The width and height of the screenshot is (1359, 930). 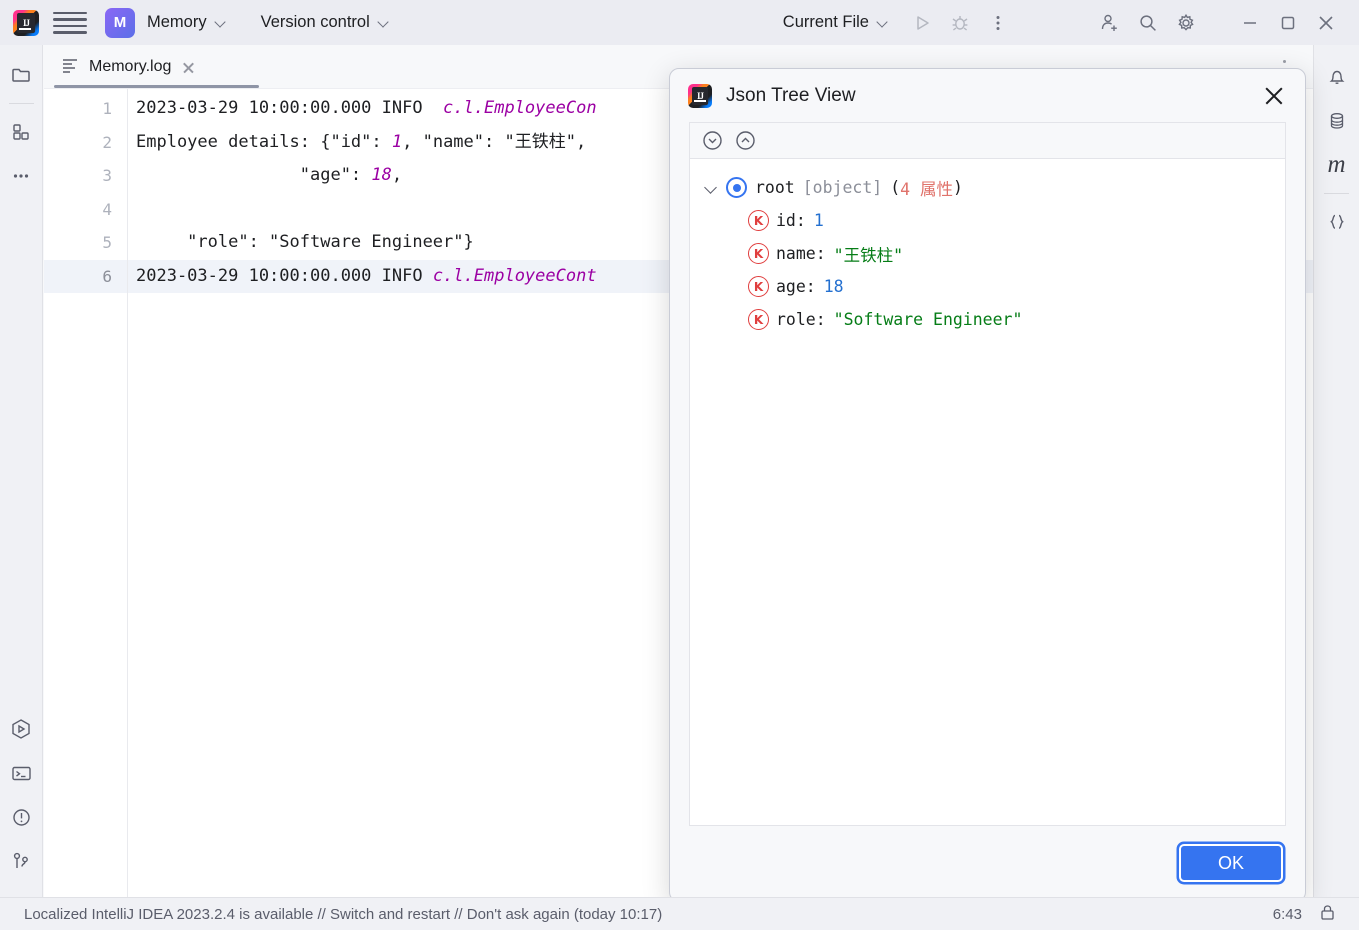 What do you see at coordinates (818, 220) in the screenshot?
I see `tree-item-value: 1` at bounding box center [818, 220].